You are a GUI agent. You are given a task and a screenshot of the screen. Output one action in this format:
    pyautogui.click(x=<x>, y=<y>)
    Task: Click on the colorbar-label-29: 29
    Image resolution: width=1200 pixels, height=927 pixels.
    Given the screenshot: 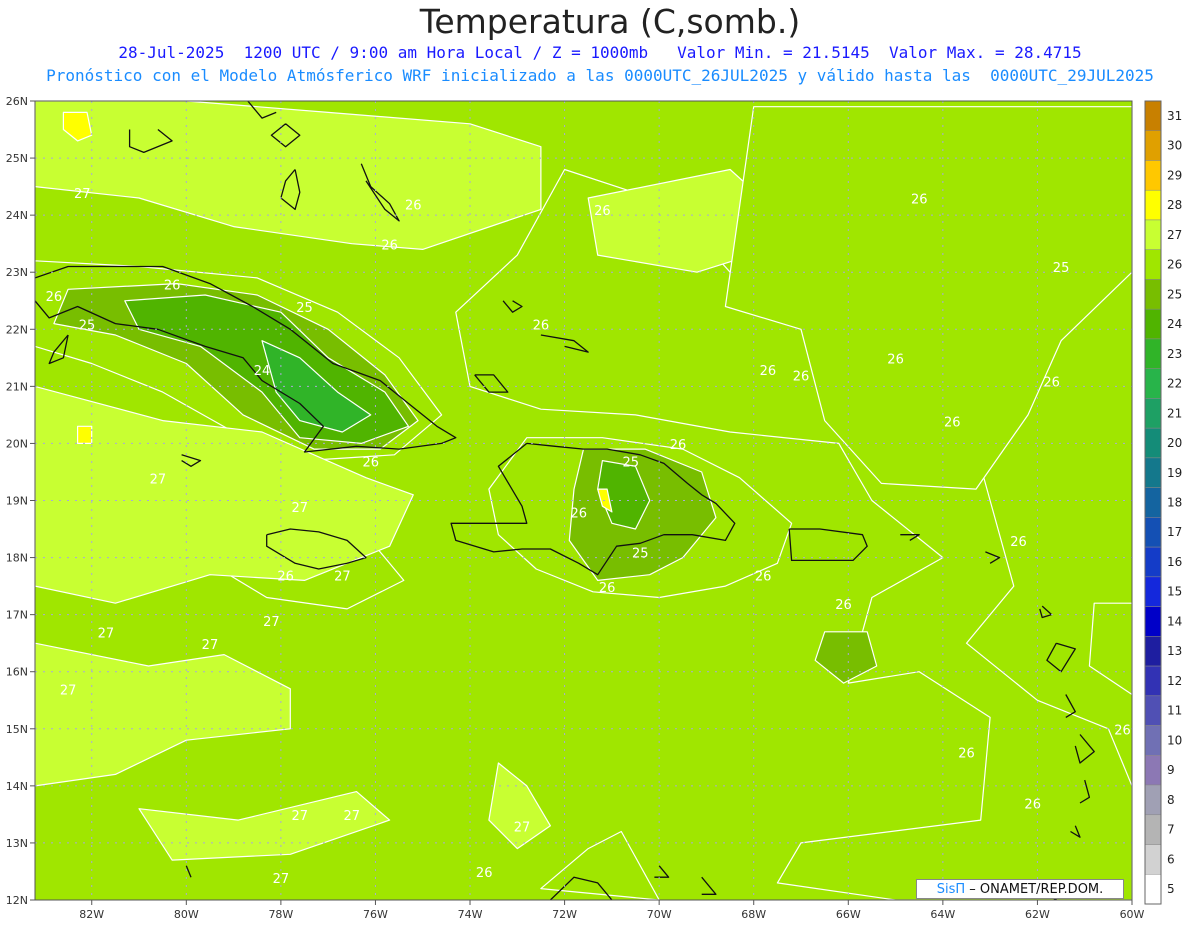 What is the action you would take?
    pyautogui.click(x=1174, y=175)
    